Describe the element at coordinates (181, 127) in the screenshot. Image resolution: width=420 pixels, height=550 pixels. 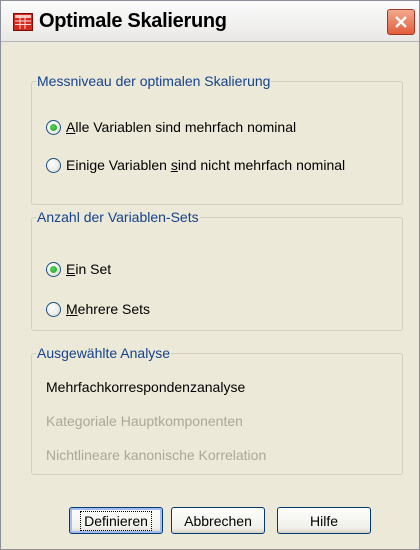
I see `radio-label: Alle Variablen sind mehrfach nominal` at that location.